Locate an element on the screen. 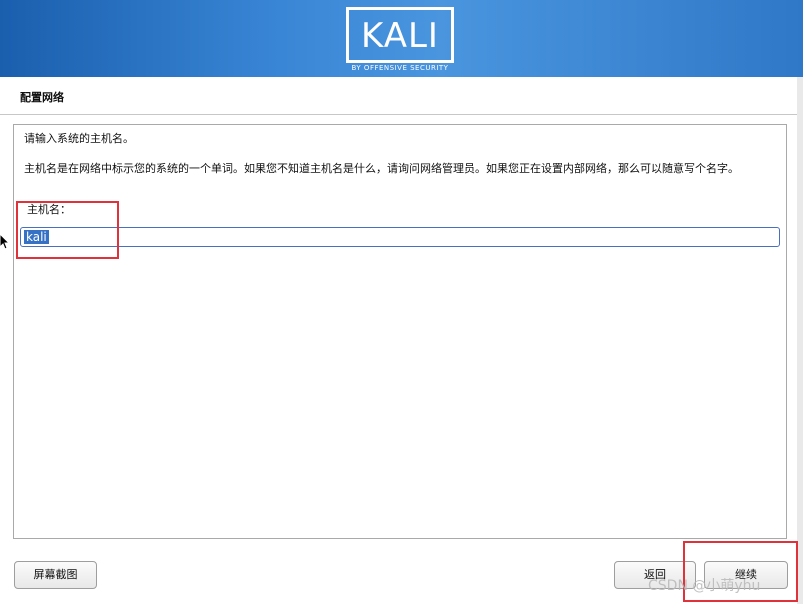  kali-logo-text: KALI is located at coordinates (400, 36).